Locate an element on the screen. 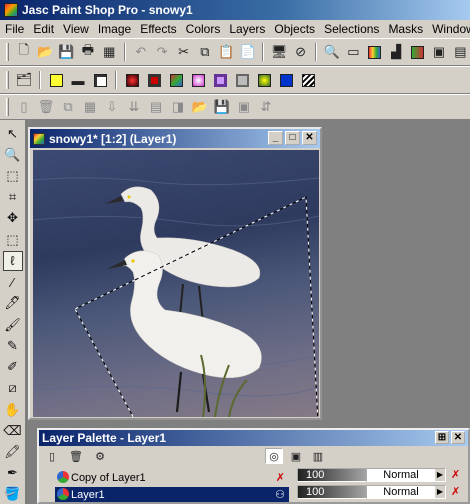  script-icon: ▤ is located at coordinates (460, 52).